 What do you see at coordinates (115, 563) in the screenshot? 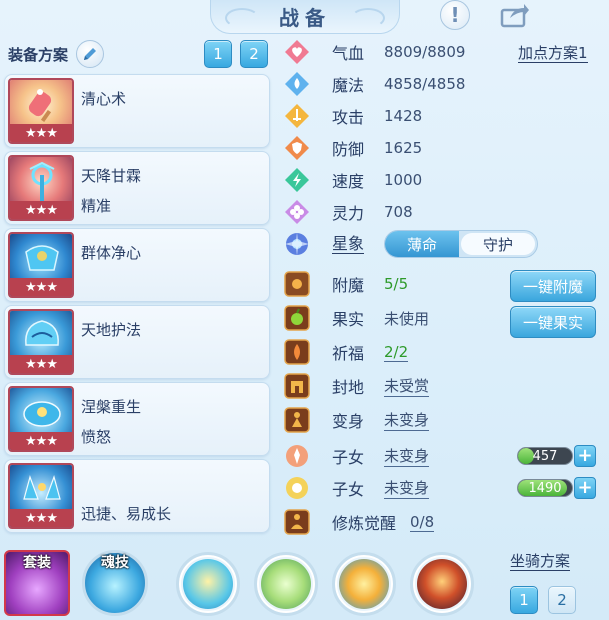
I see `soul-skill-label: 魂技` at bounding box center [115, 563].